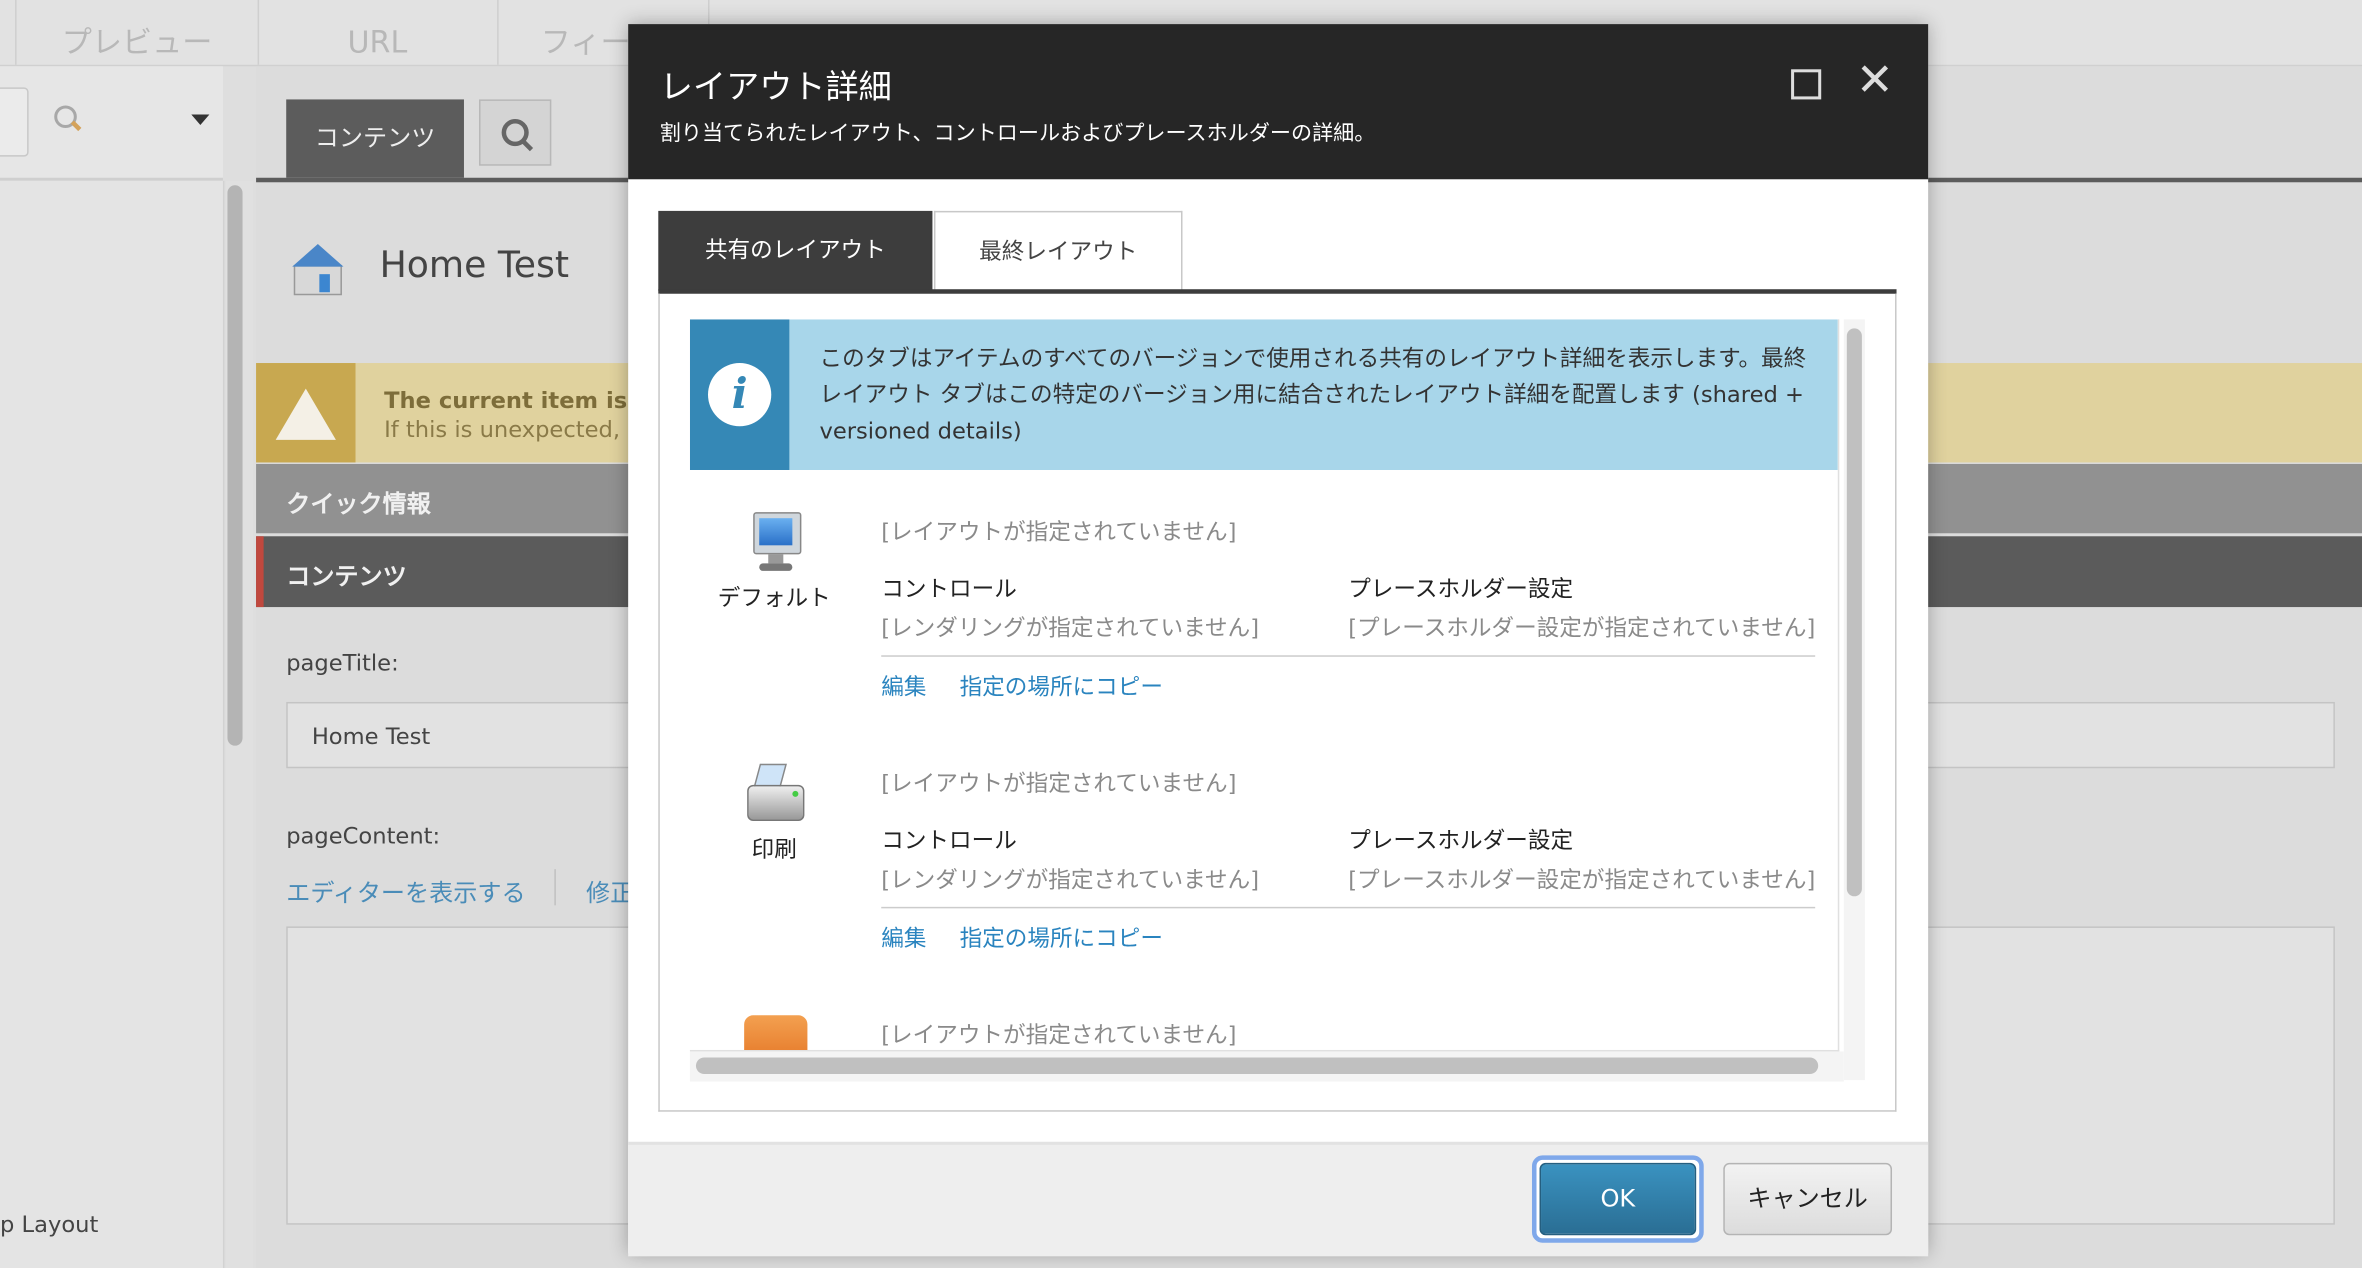  What do you see at coordinates (1017, 134) in the screenshot?
I see `dialog-subtitle: 割り当てられたレイアウト、コントロールおよびプレースホルダーの詳細。` at bounding box center [1017, 134].